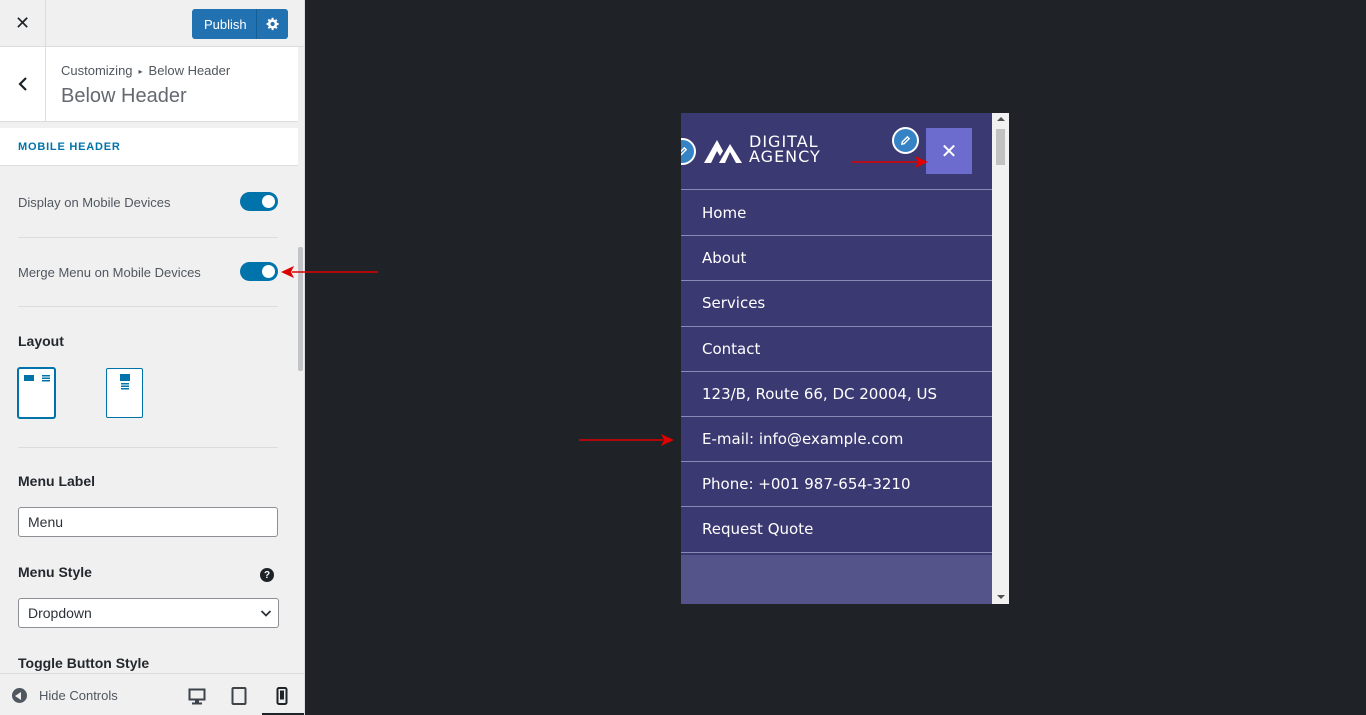  I want to click on close-customizer-button: ✕, so click(23, 23).